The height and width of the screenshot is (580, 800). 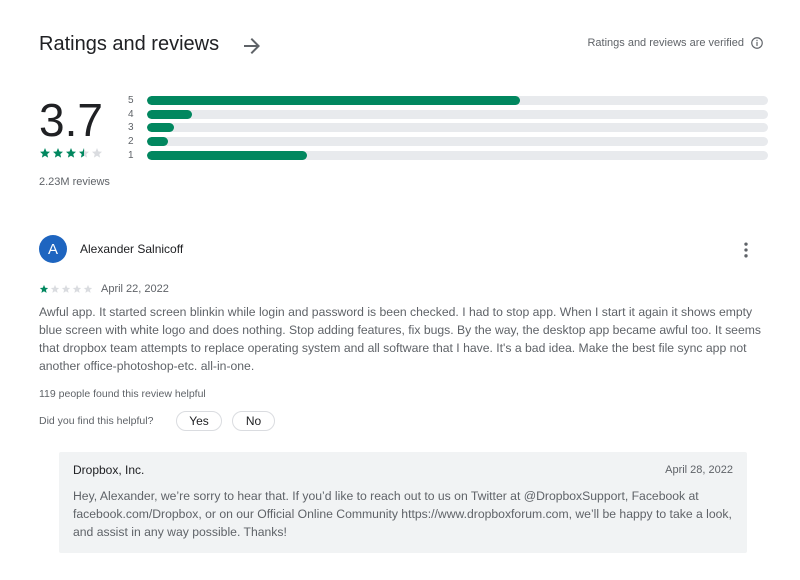 I want to click on rating-bar-row: 5, so click(x=448, y=101).